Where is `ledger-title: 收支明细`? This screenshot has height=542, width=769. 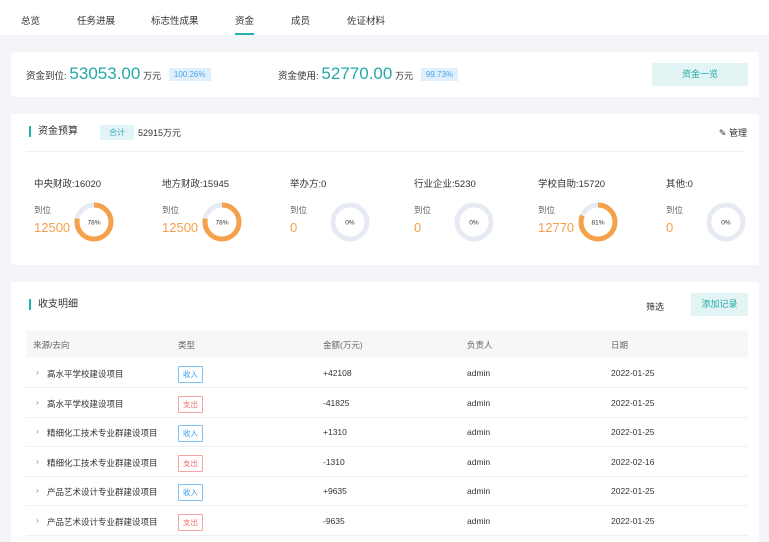 ledger-title: 收支明细 is located at coordinates (53, 304).